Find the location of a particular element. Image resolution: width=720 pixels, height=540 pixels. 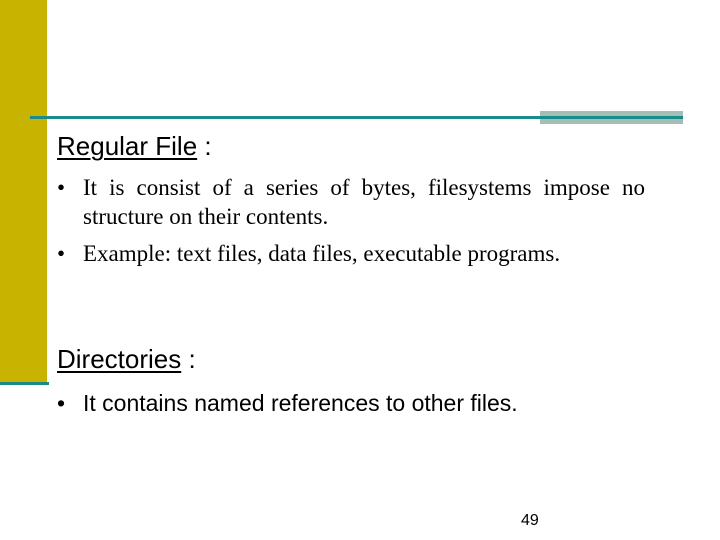

page-number: 49 is located at coordinates (530, 520).